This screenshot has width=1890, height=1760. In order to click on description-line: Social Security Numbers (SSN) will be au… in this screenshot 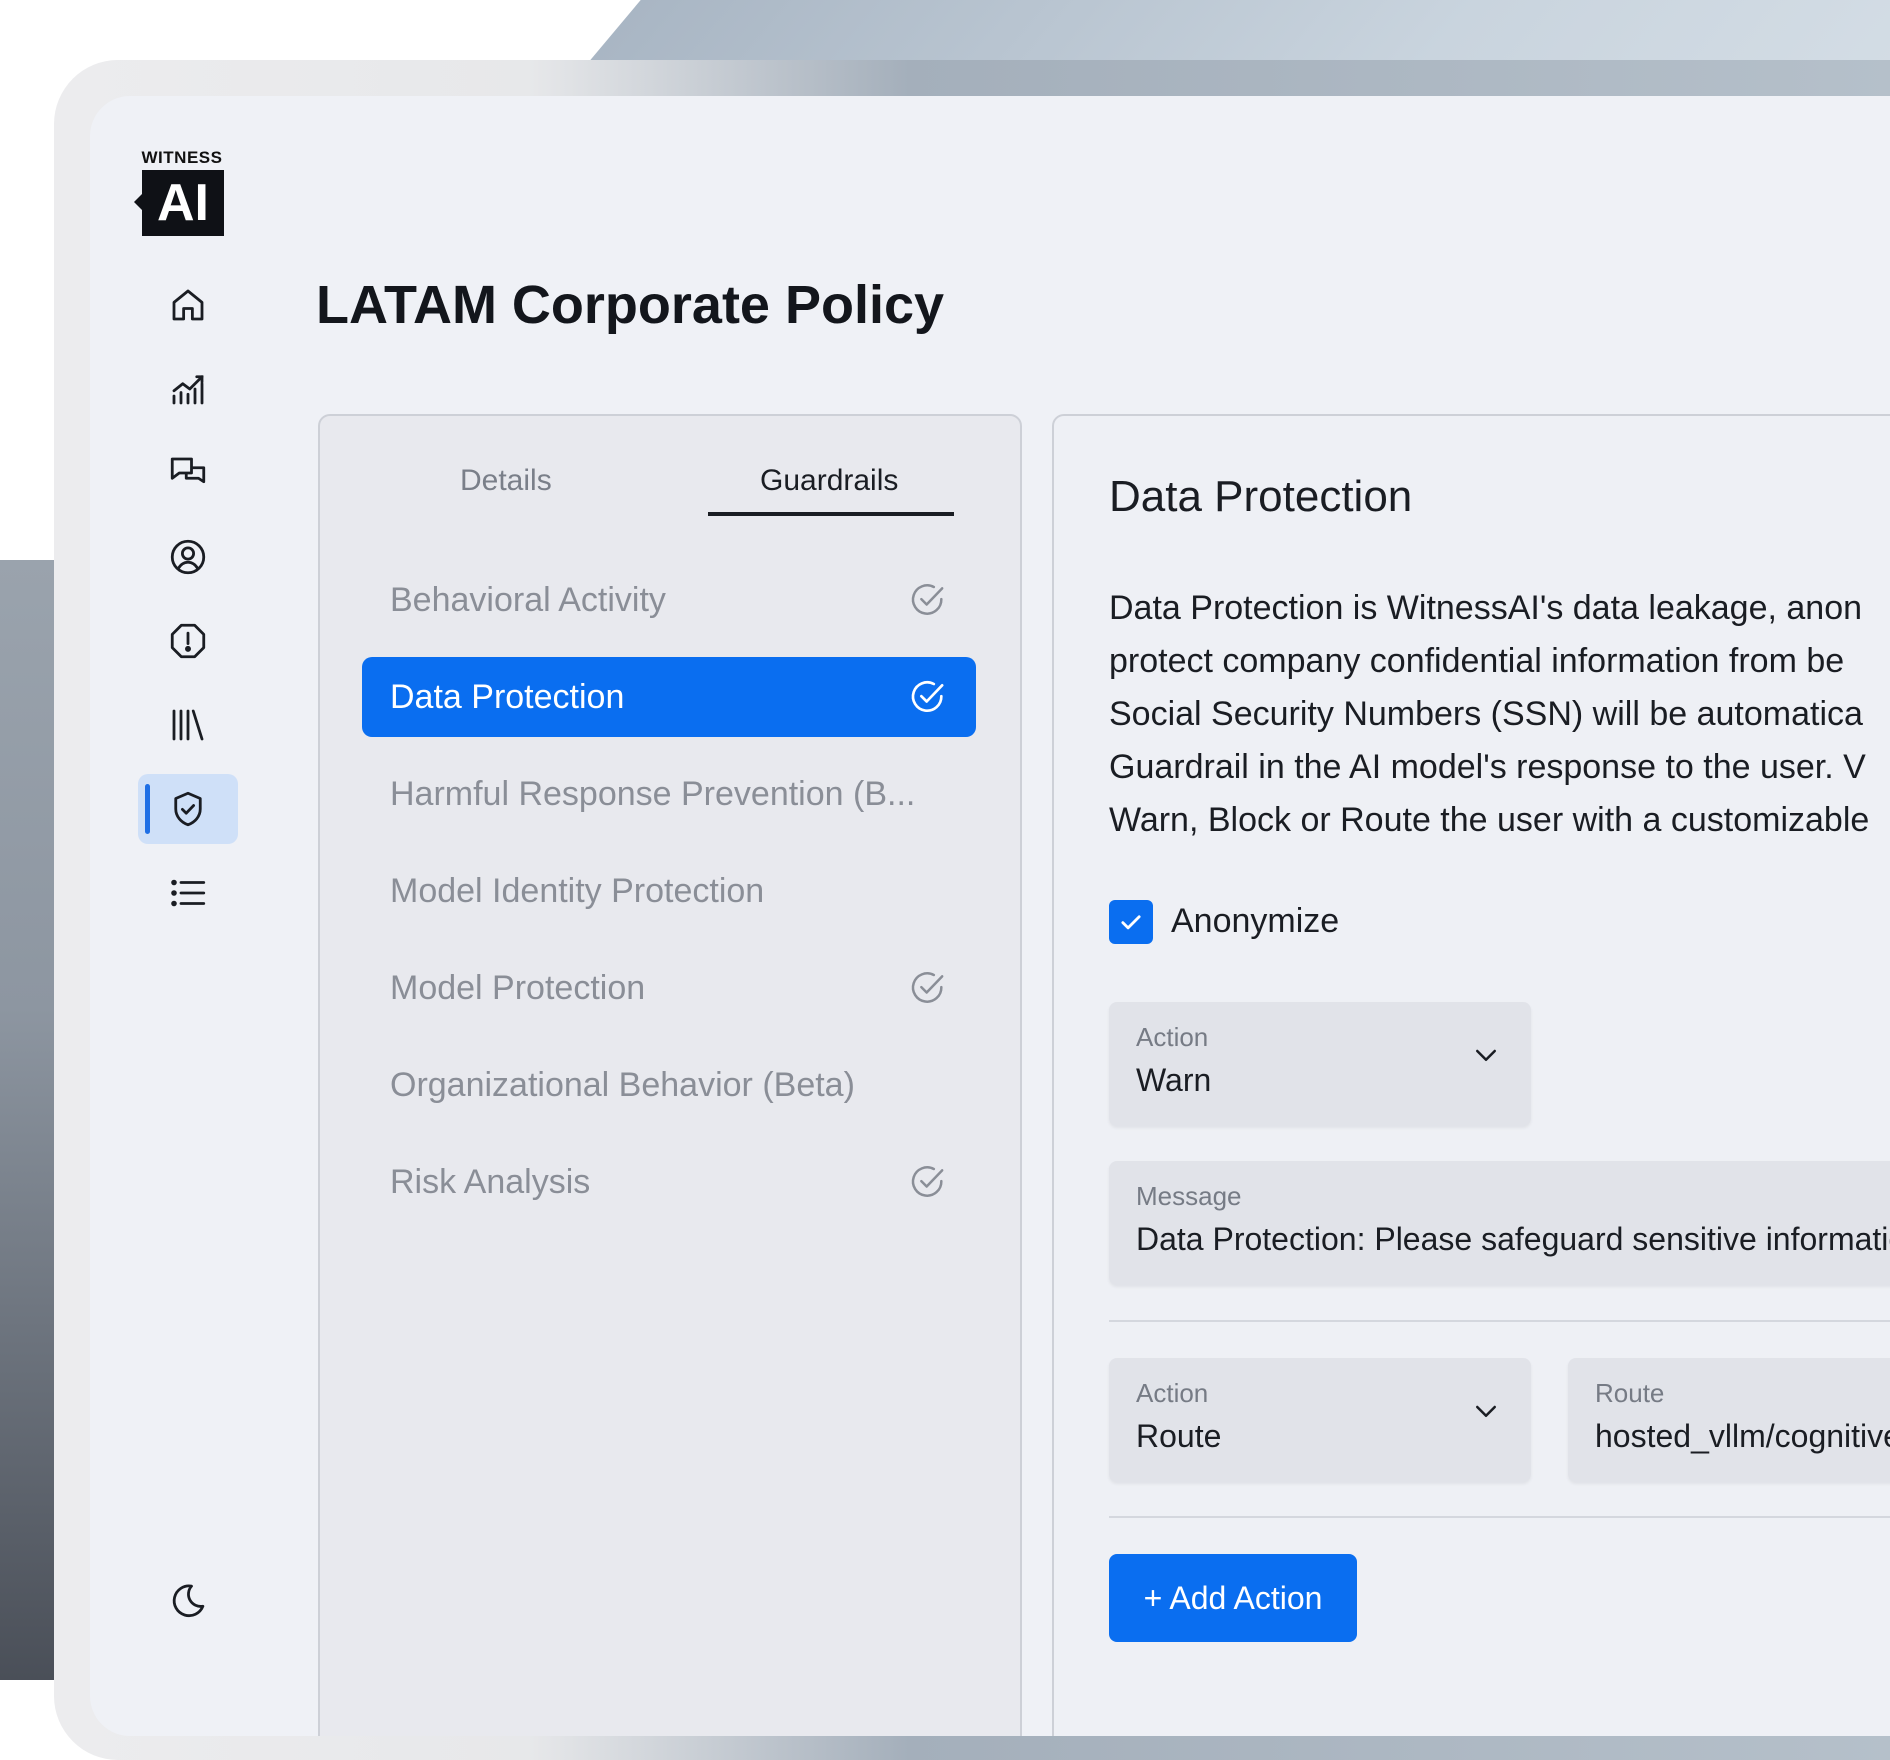, I will do `click(1486, 714)`.